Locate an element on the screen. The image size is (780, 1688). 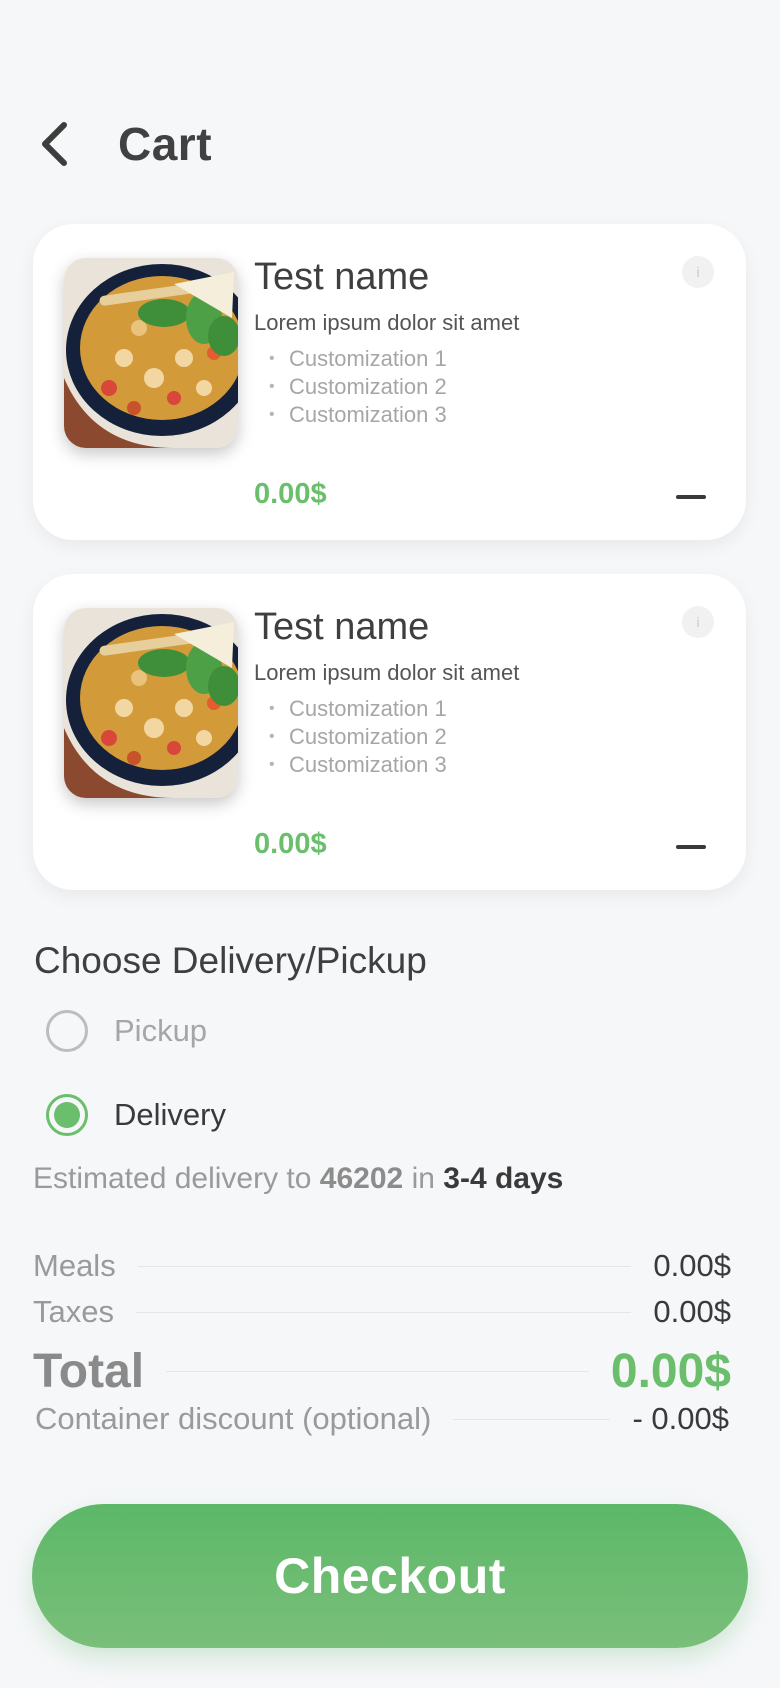
summary-row-taxes: Taxes 0.00$ is located at coordinates (382, 1312).